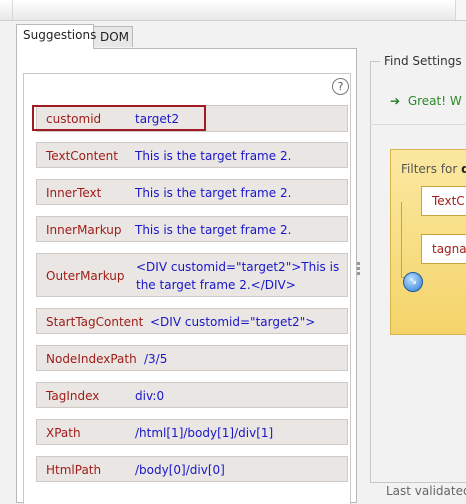 This screenshot has width=466, height=504. What do you see at coordinates (395, 101) in the screenshot?
I see `arrow-right-icon: ➔` at bounding box center [395, 101].